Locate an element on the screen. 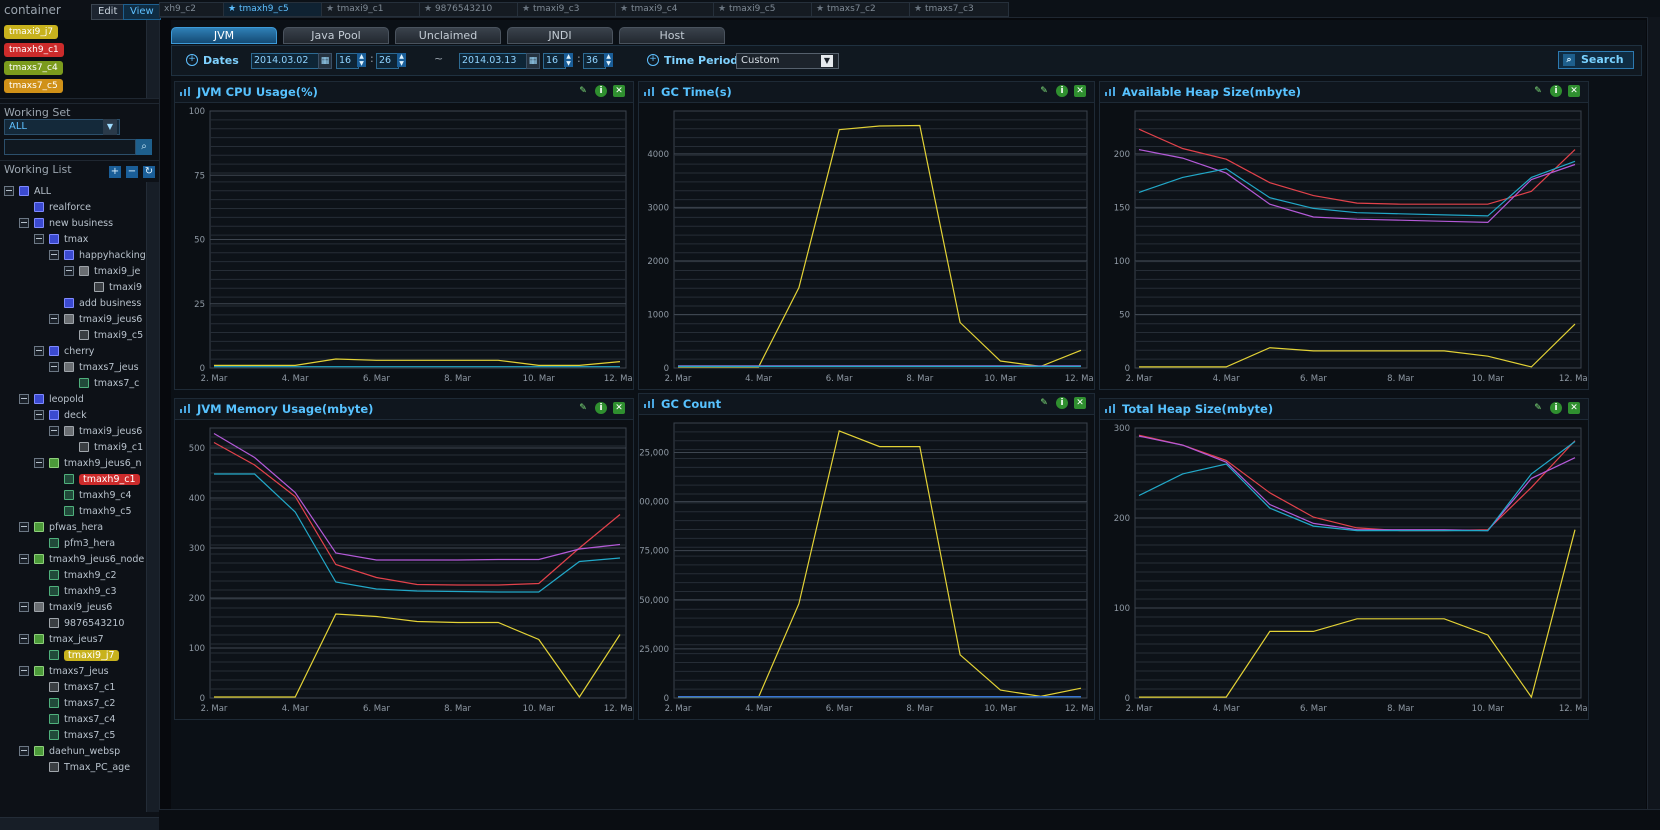 Image resolution: width=1660 pixels, height=830 pixels. search-button: ⌕ Search is located at coordinates (1596, 60).